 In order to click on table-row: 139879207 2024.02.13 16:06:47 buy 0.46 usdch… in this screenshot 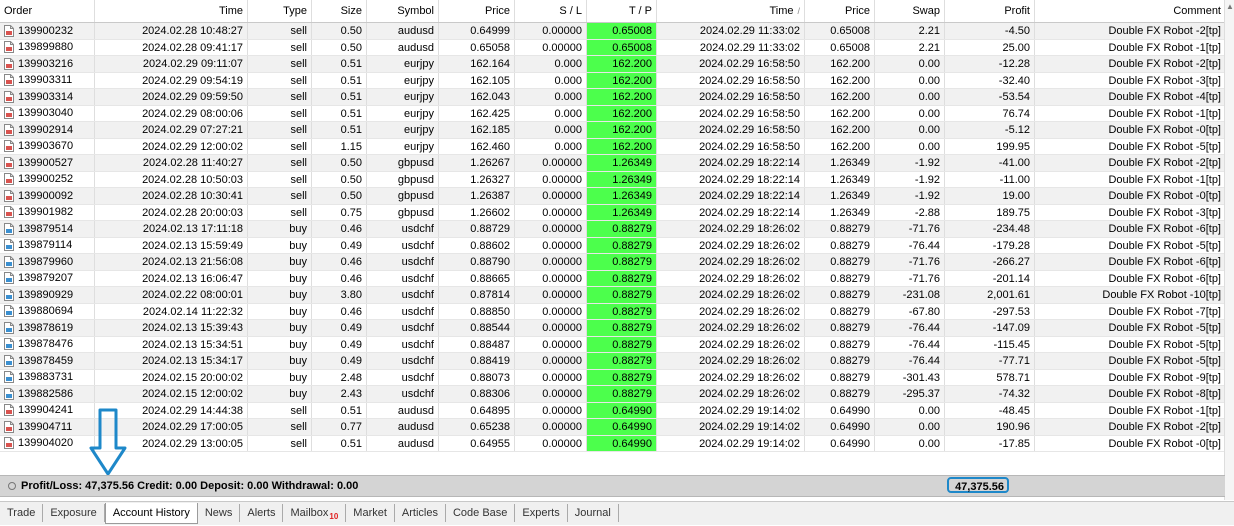, I will do `click(612, 278)`.